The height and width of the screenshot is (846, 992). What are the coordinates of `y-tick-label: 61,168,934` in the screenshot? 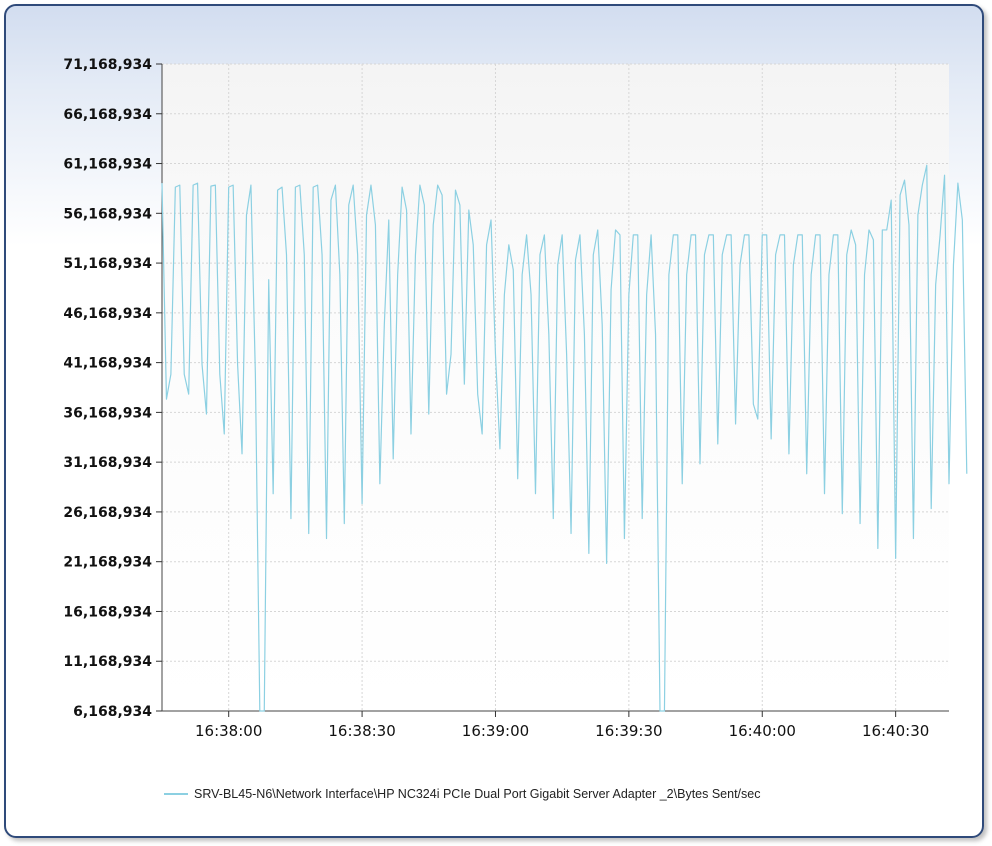 It's located at (107, 165).